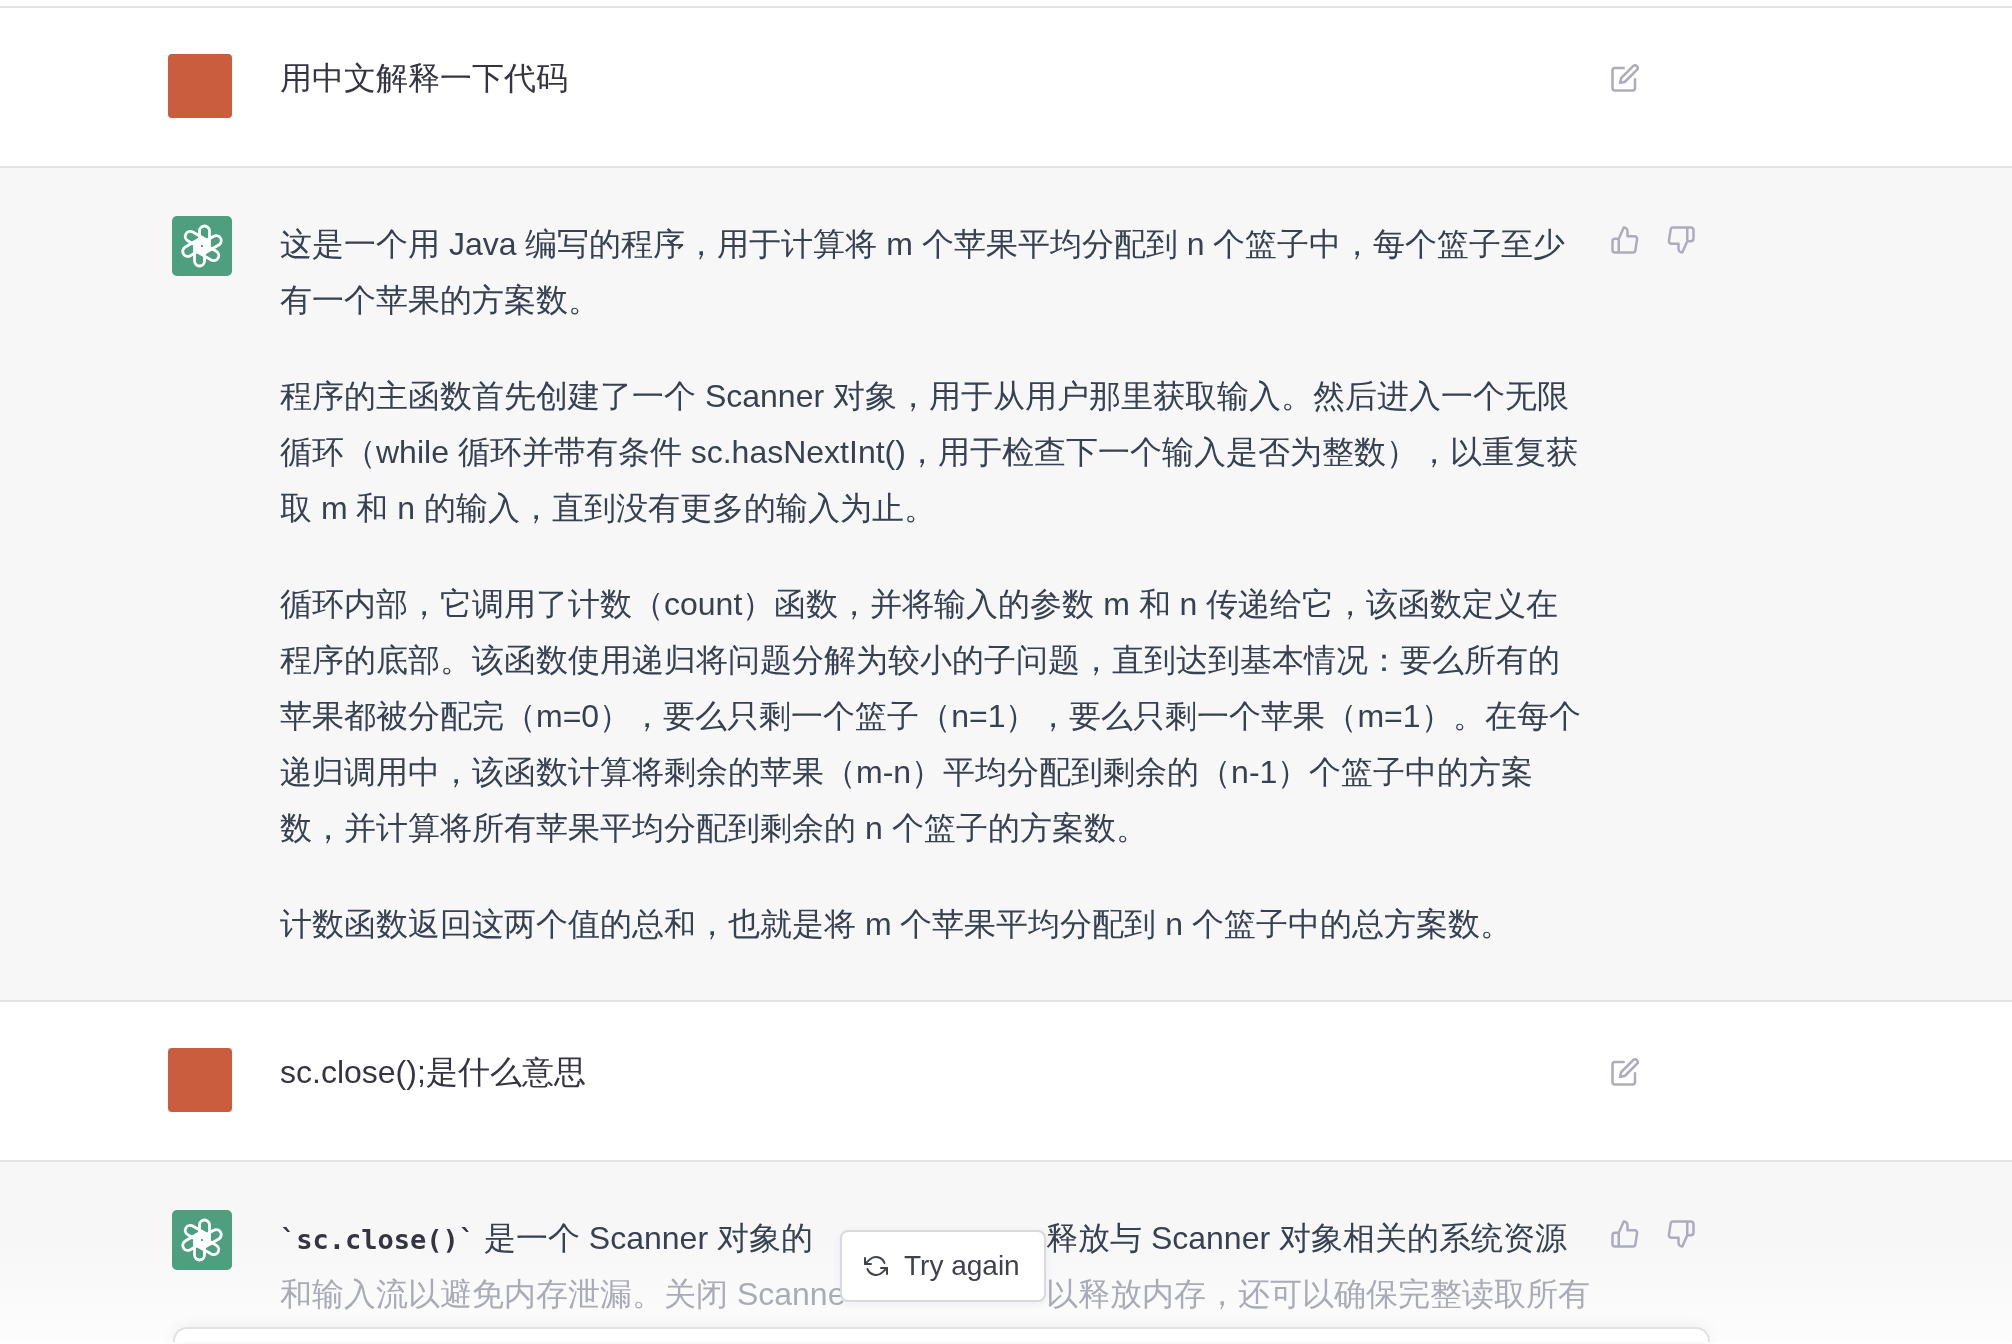 The width and height of the screenshot is (2012, 1344). What do you see at coordinates (1318, 1294) in the screenshot?
I see `message-text: 以释放内存，还可以确保完整读取所有` at bounding box center [1318, 1294].